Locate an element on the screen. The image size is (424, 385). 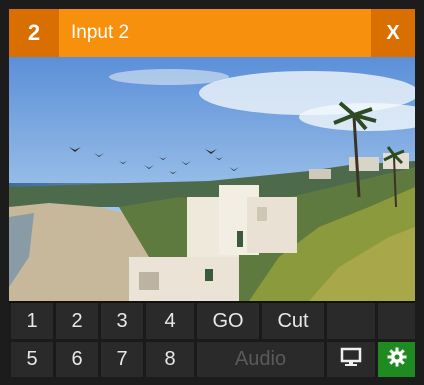
monitor-button is located at coordinates (351, 359).